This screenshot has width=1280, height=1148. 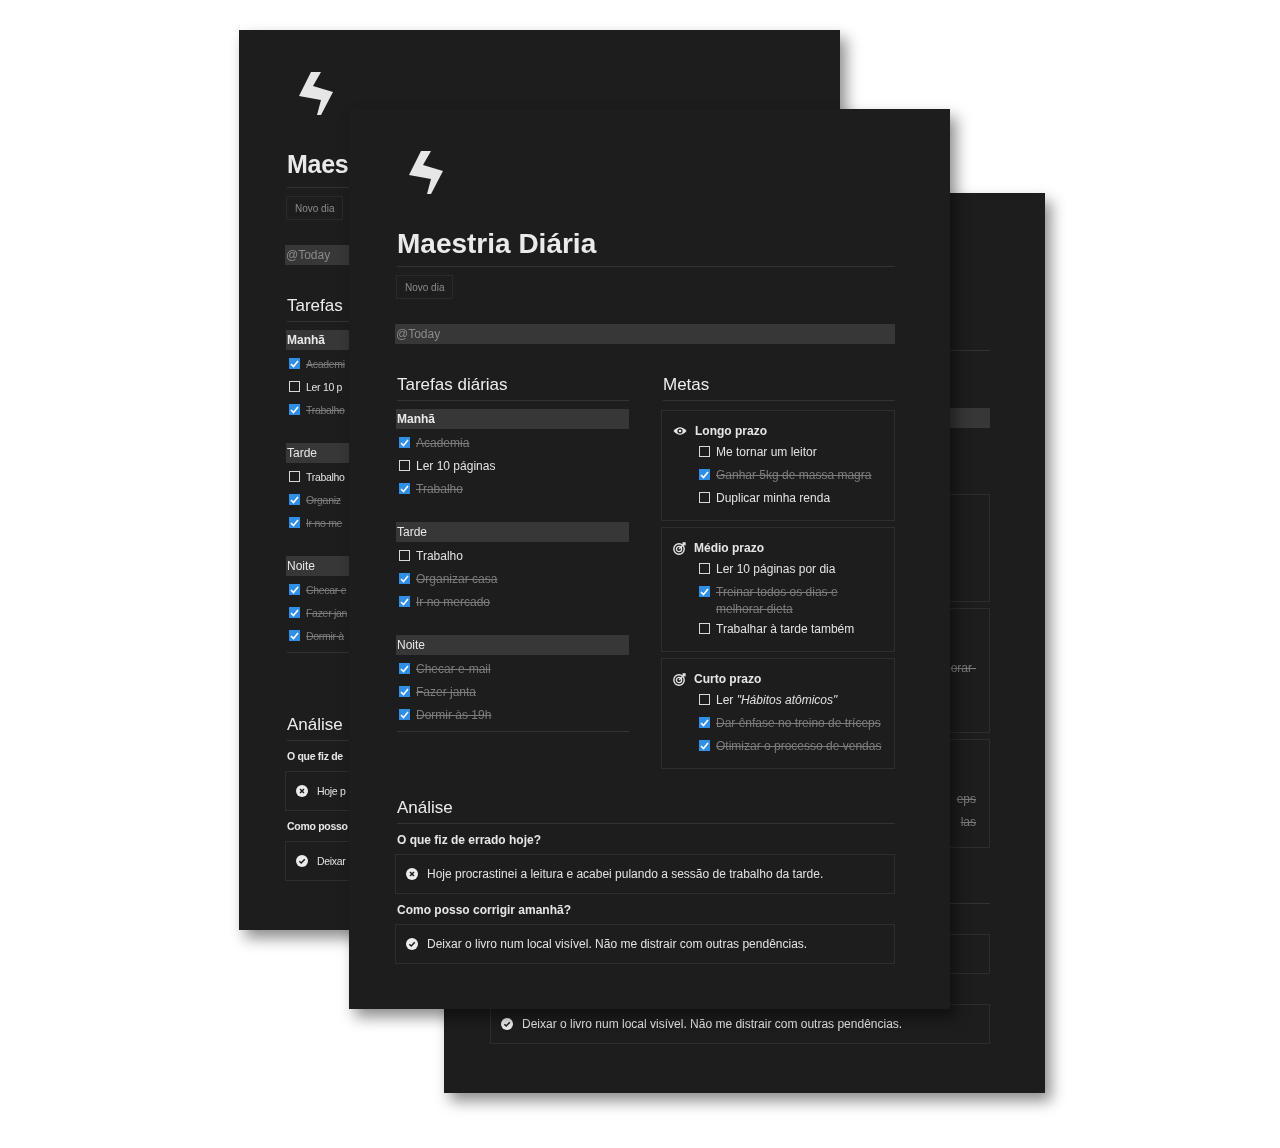 I want to click on answer-text: Deixar, so click(x=331, y=861).